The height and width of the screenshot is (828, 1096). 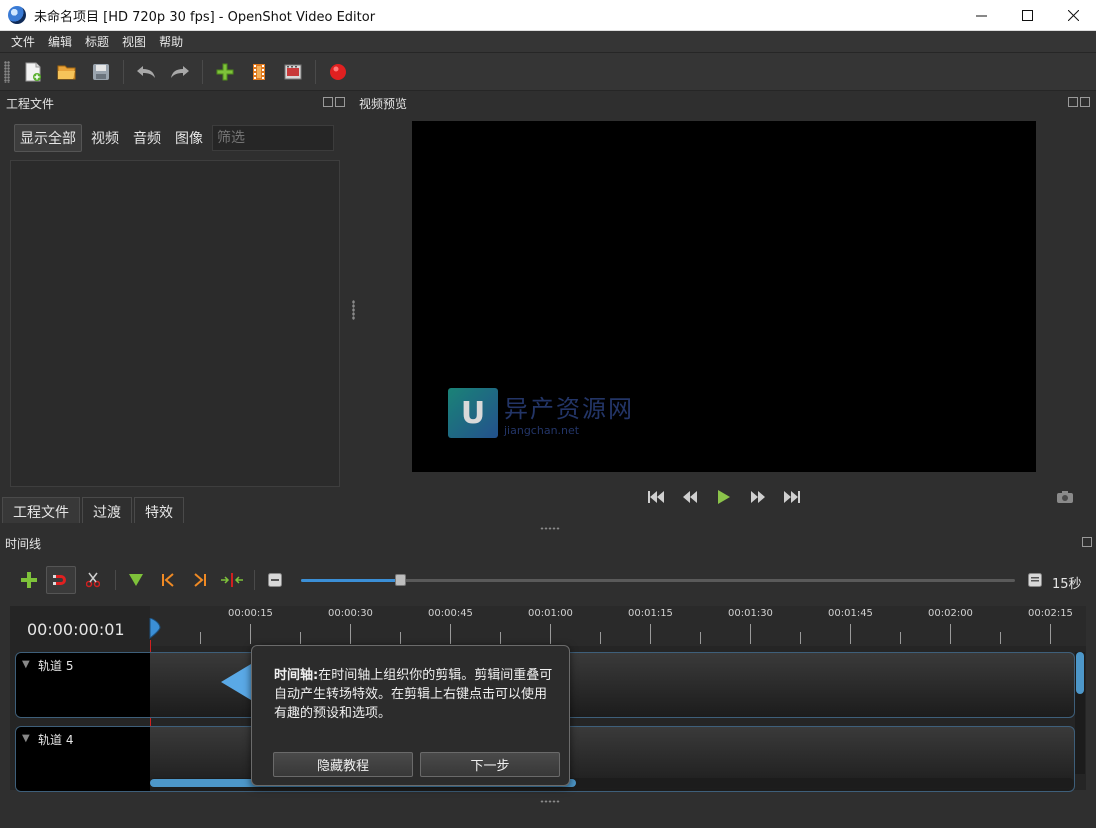 What do you see at coordinates (293, 72) in the screenshot?
I see `fullscreen-button` at bounding box center [293, 72].